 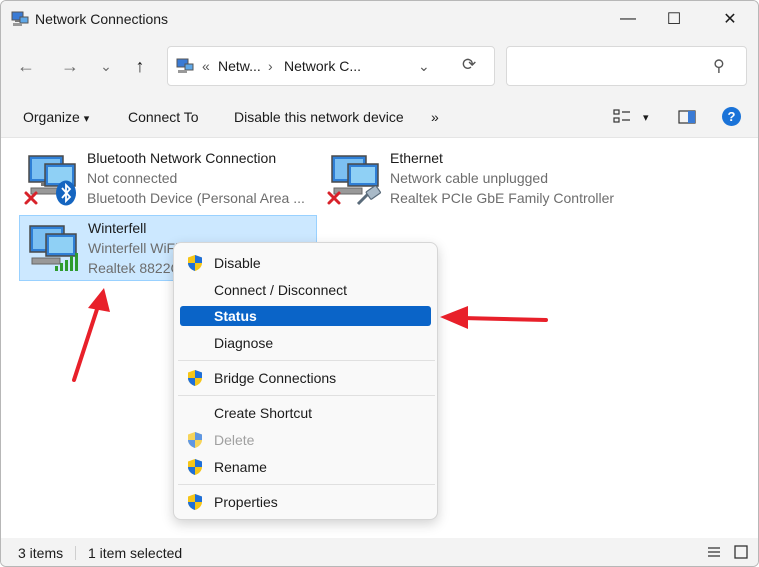 I want to click on details-view-icon, so click(x=714, y=552).